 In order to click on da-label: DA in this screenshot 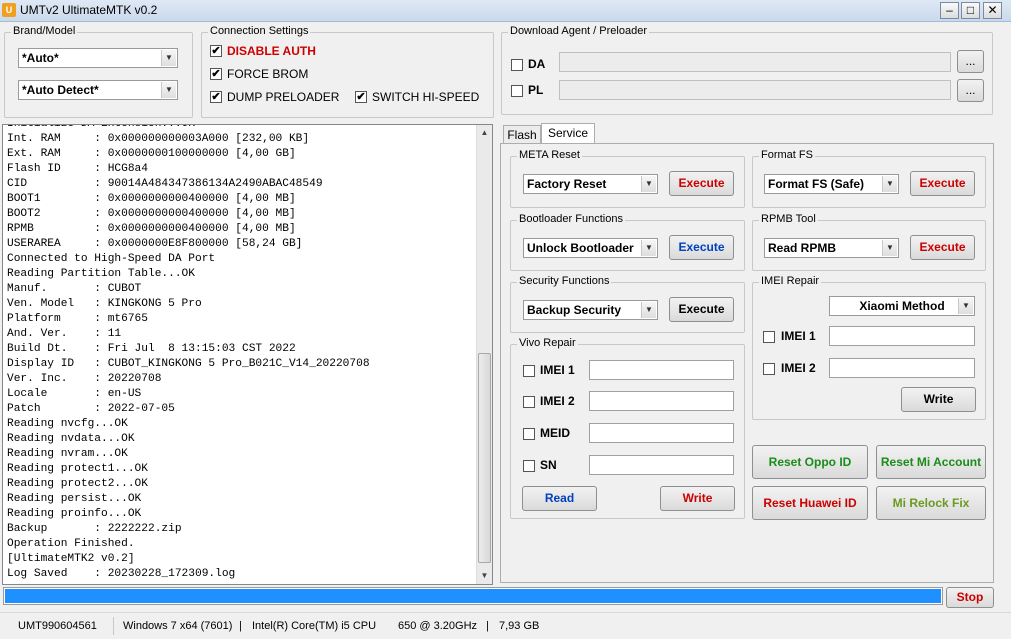, I will do `click(537, 64)`.